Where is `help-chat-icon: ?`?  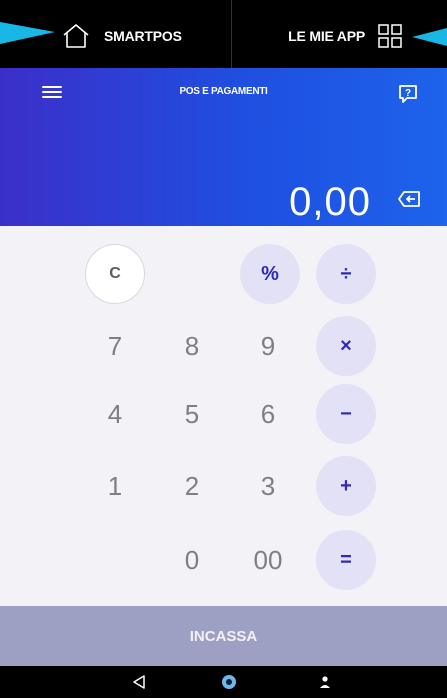 help-chat-icon: ? is located at coordinates (408, 94).